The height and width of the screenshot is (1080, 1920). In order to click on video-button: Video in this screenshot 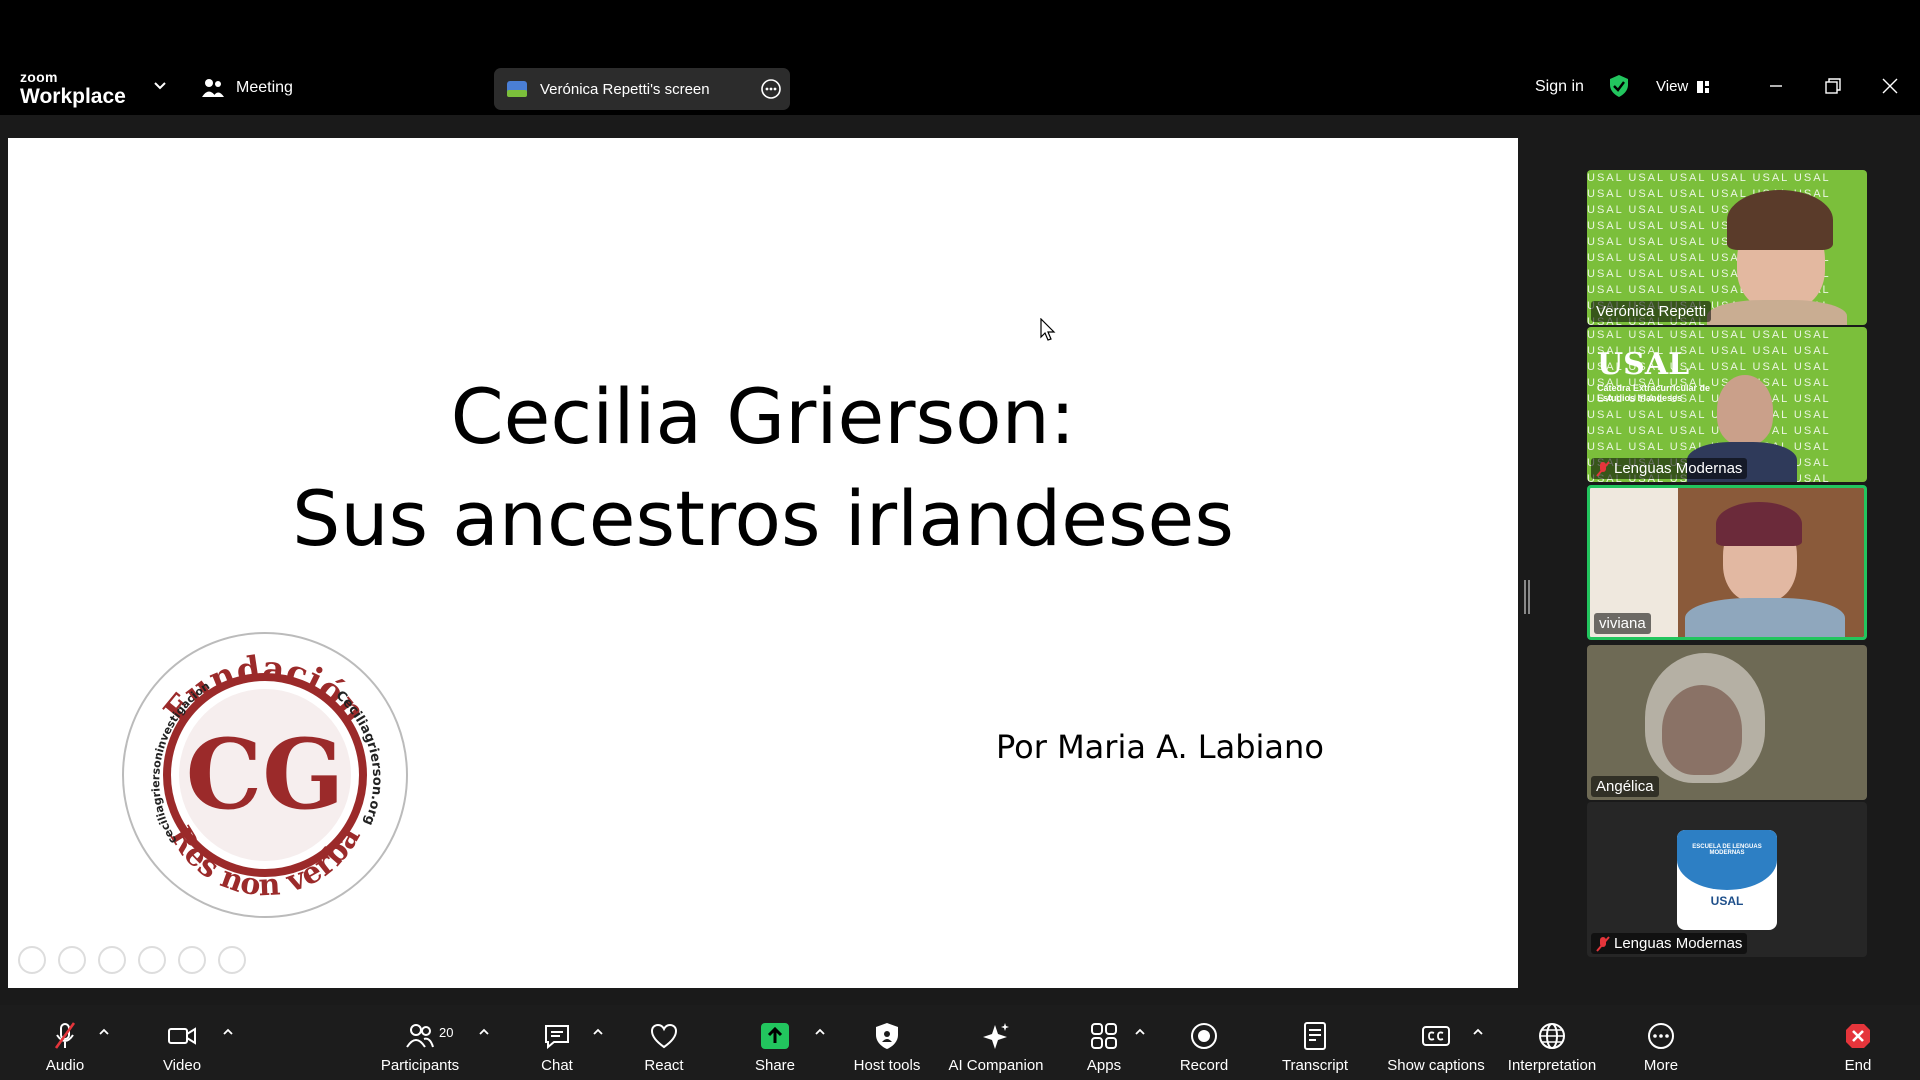, I will do `click(182, 1042)`.